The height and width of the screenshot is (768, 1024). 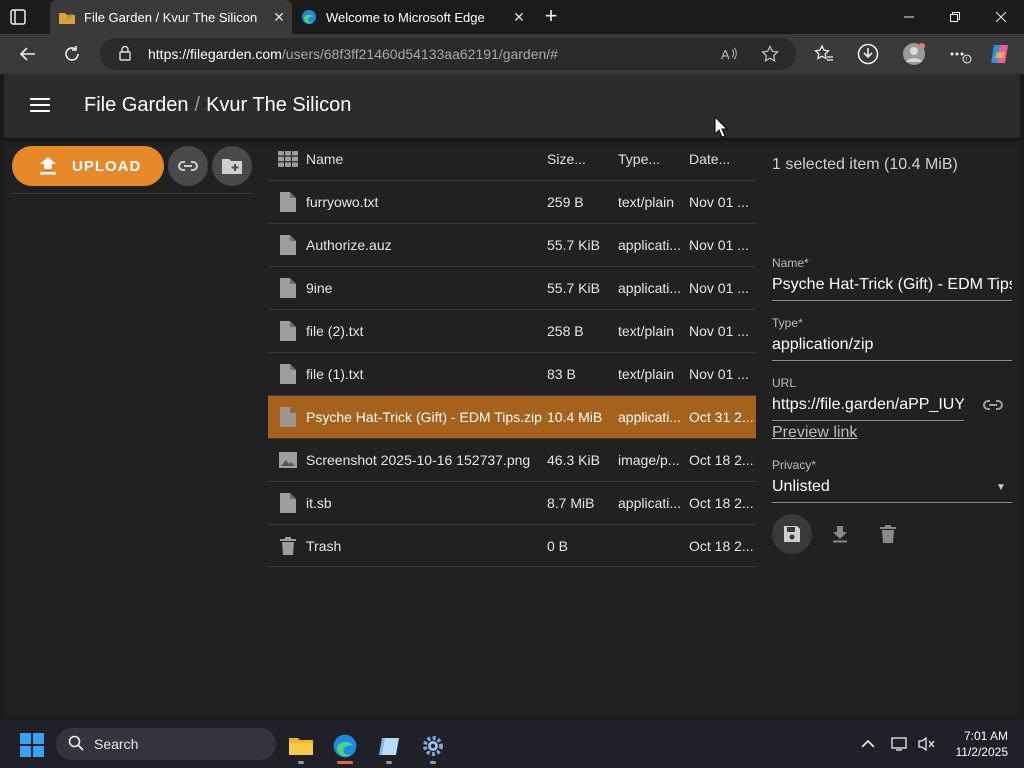 I want to click on chevron-up-icon, so click(x=868, y=744).